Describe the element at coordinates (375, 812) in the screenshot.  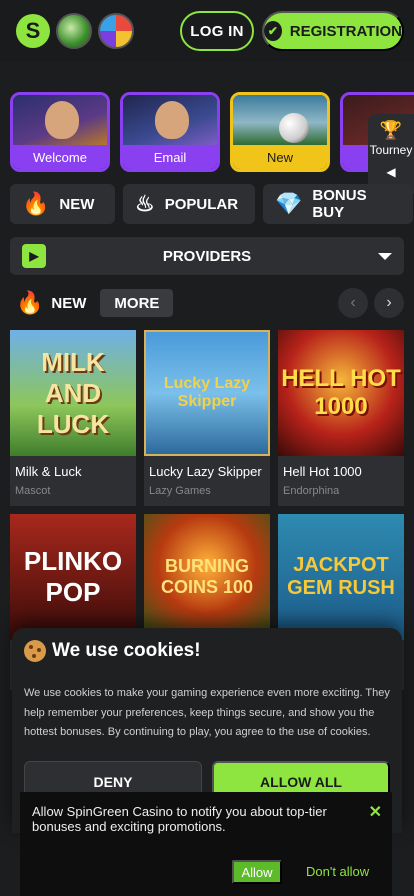
I see `close-icon: ✕` at that location.